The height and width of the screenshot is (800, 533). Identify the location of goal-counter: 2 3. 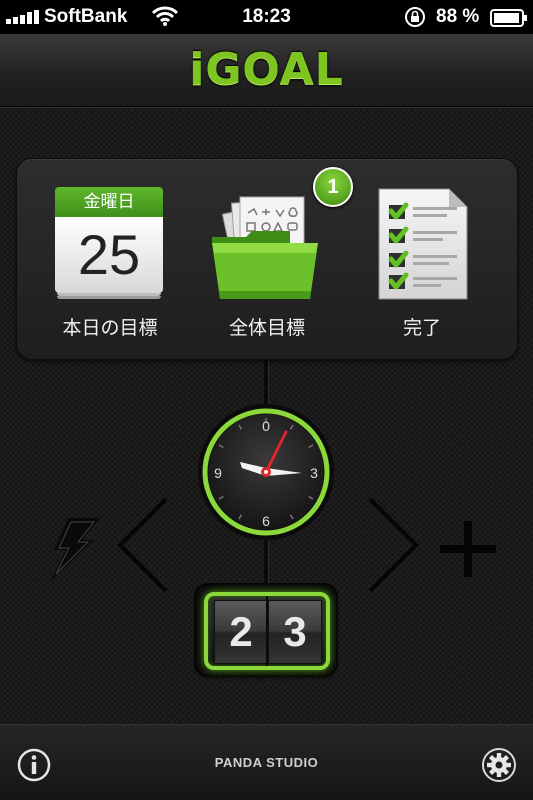
(266, 630).